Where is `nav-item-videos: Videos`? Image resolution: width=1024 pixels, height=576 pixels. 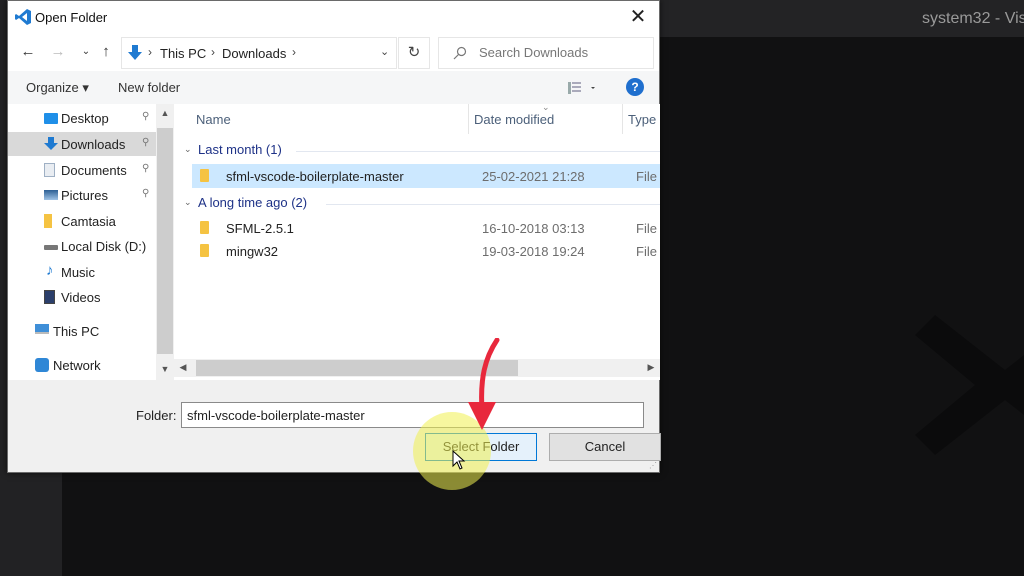
nav-item-videos: Videos is located at coordinates (82, 297).